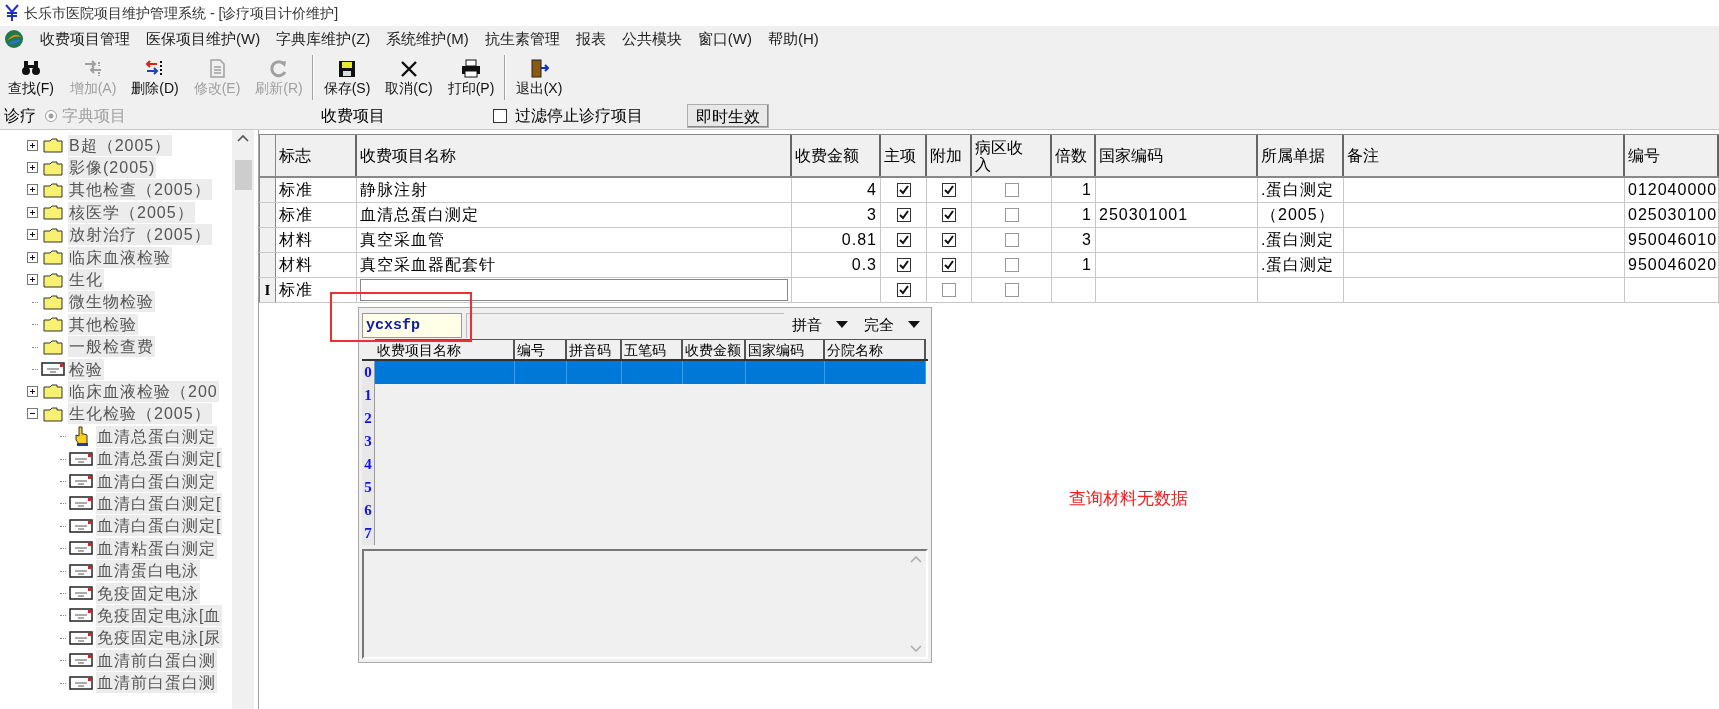  Describe the element at coordinates (914, 325) in the screenshot. I see `dropdown-arrow-icon` at that location.